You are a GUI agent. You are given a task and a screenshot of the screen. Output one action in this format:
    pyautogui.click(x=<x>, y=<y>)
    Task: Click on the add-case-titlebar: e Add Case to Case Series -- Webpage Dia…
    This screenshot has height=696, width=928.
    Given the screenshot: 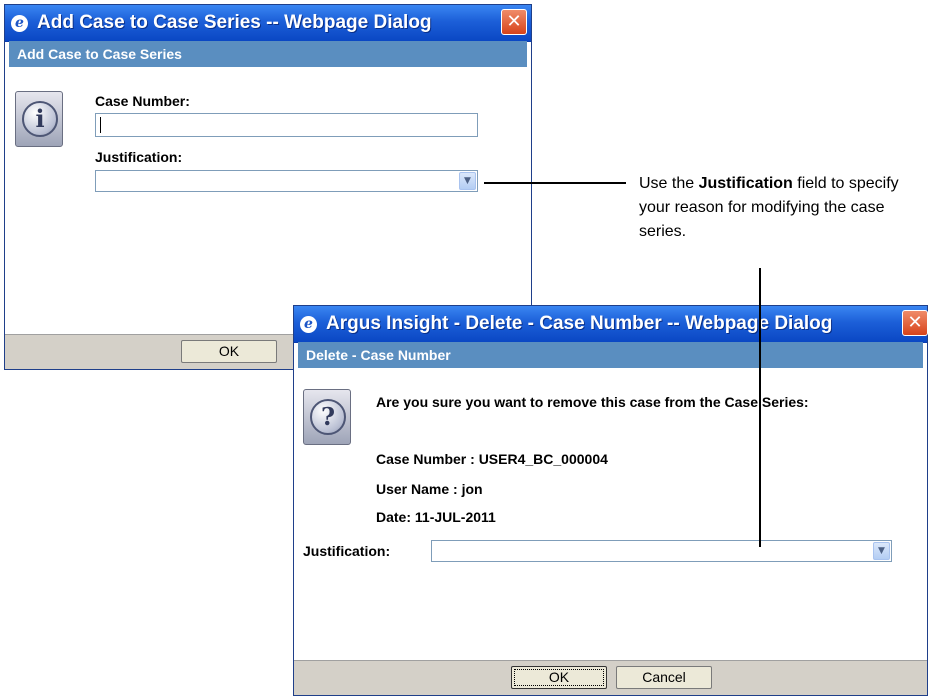 What is the action you would take?
    pyautogui.click(x=268, y=23)
    